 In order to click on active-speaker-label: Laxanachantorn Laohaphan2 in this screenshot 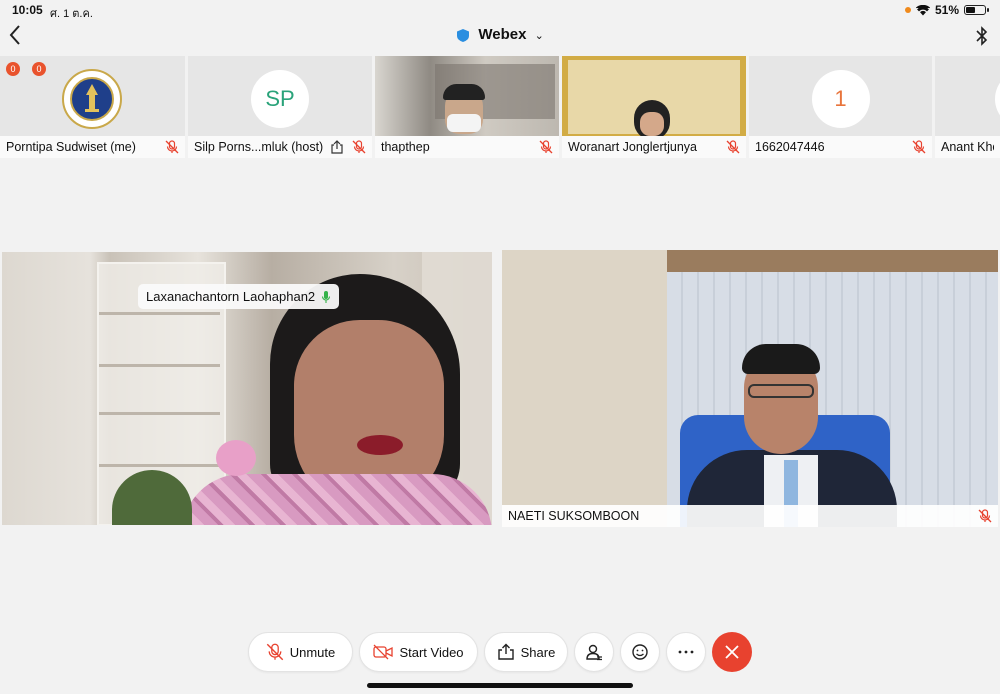, I will do `click(239, 296)`.